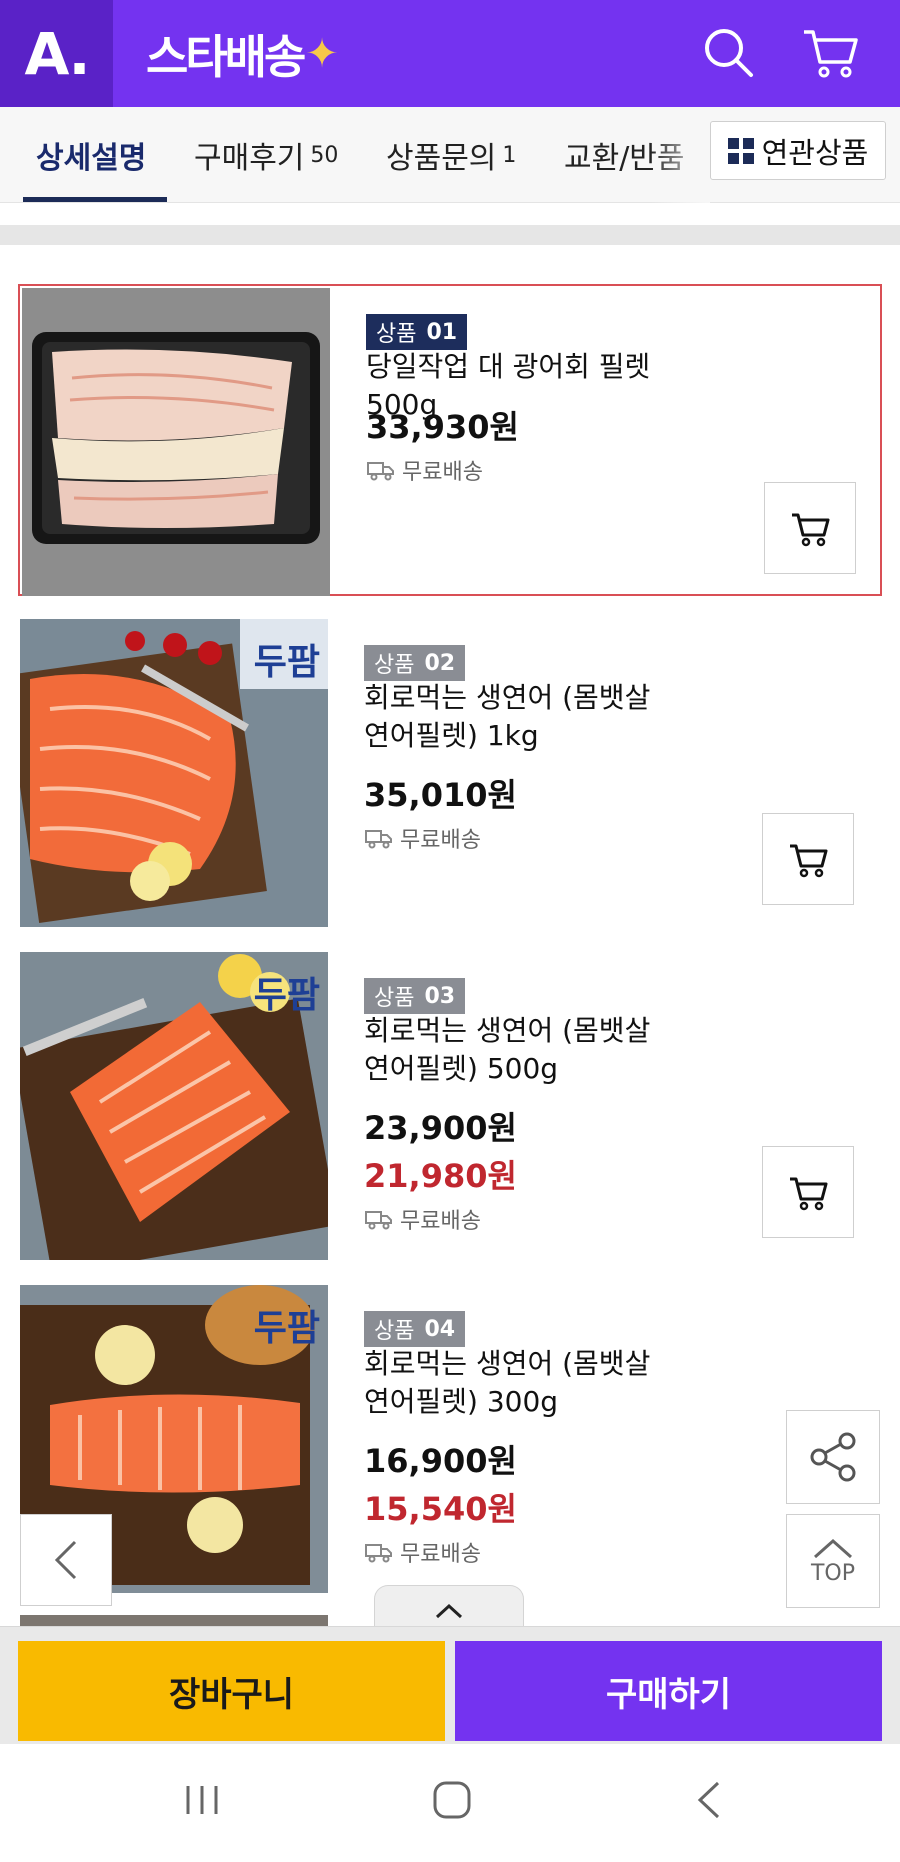  What do you see at coordinates (440, 795) in the screenshot?
I see `product-price: 35,010원` at bounding box center [440, 795].